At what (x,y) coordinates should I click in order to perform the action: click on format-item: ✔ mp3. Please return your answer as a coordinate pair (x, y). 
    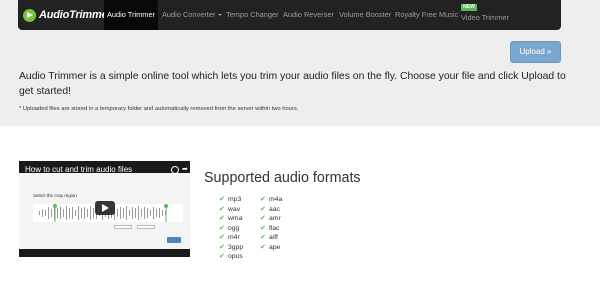
    Looking at the image, I should click on (230, 199).